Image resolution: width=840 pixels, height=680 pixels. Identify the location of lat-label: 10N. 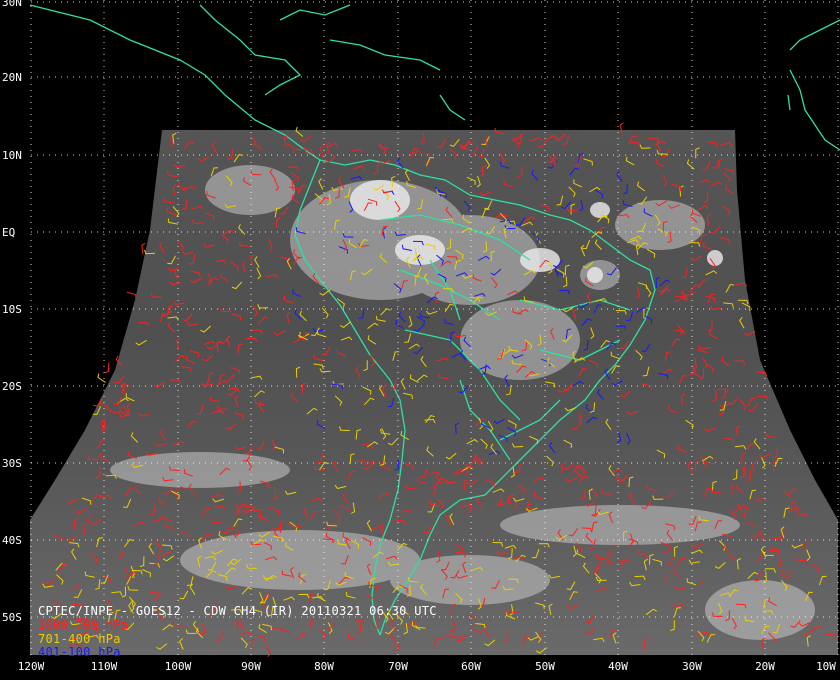
(12, 155).